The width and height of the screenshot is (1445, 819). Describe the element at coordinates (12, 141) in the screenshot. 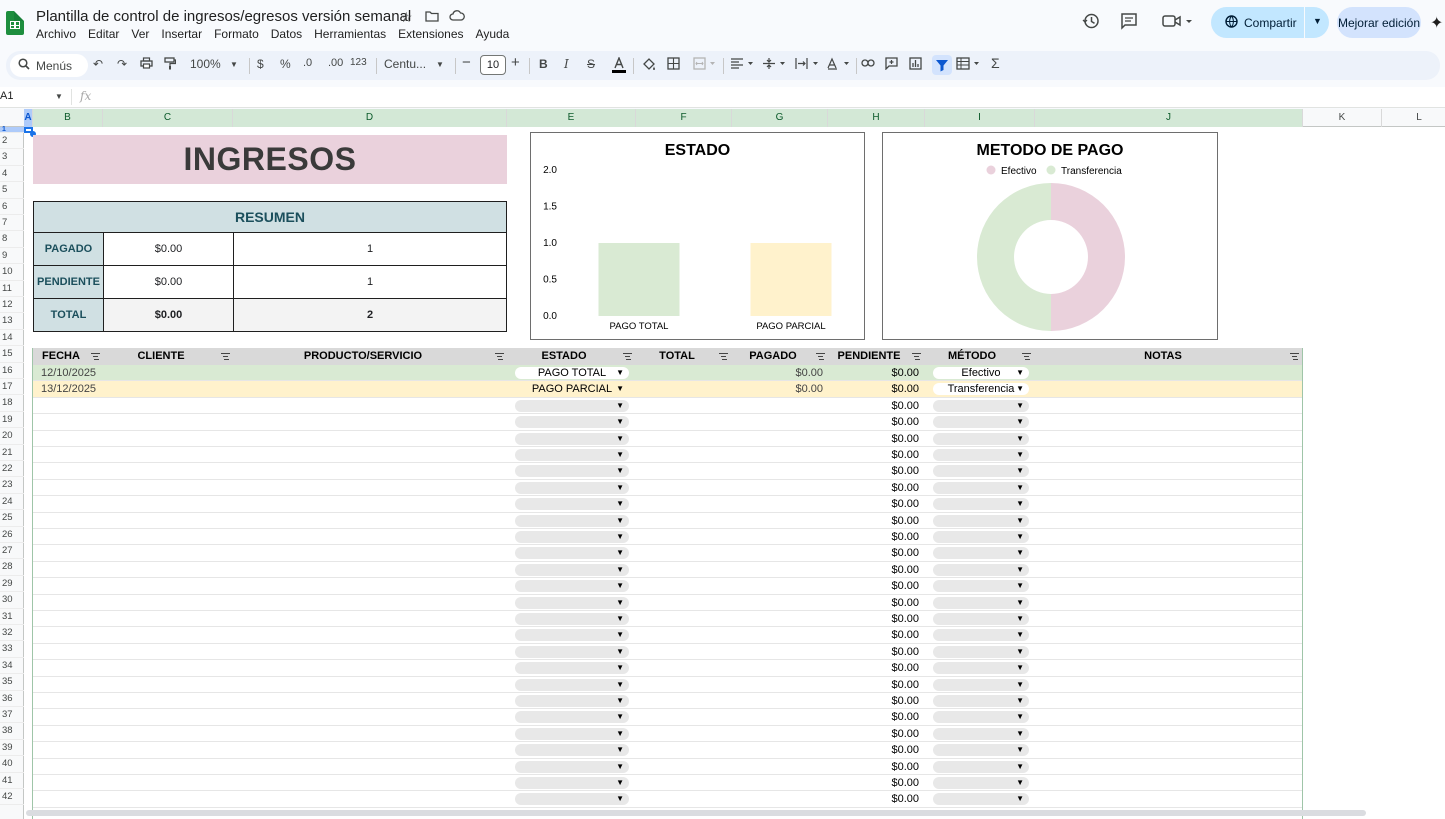

I see `row-header: 2` at that location.